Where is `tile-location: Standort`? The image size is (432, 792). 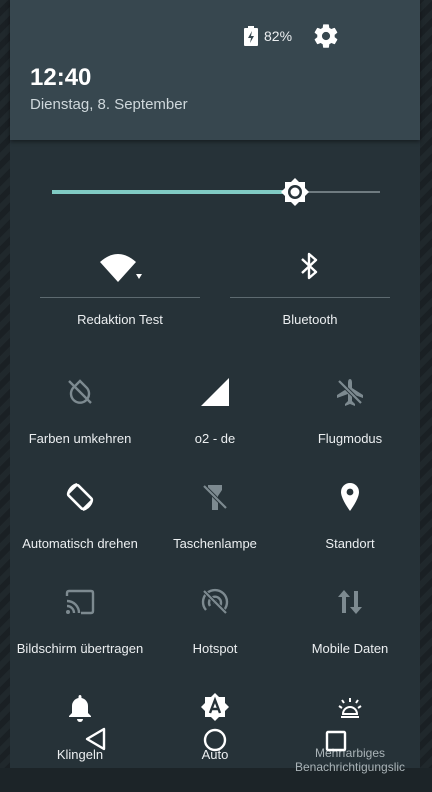
tile-location: Standort is located at coordinates (350, 531).